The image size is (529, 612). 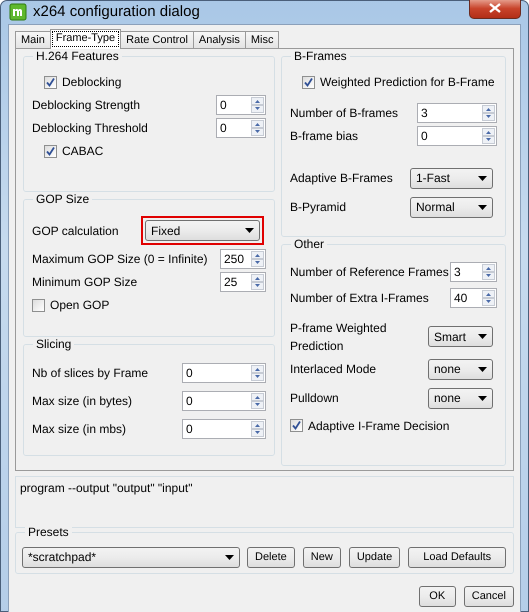 I want to click on field-label: B-frame bias, so click(x=325, y=136).